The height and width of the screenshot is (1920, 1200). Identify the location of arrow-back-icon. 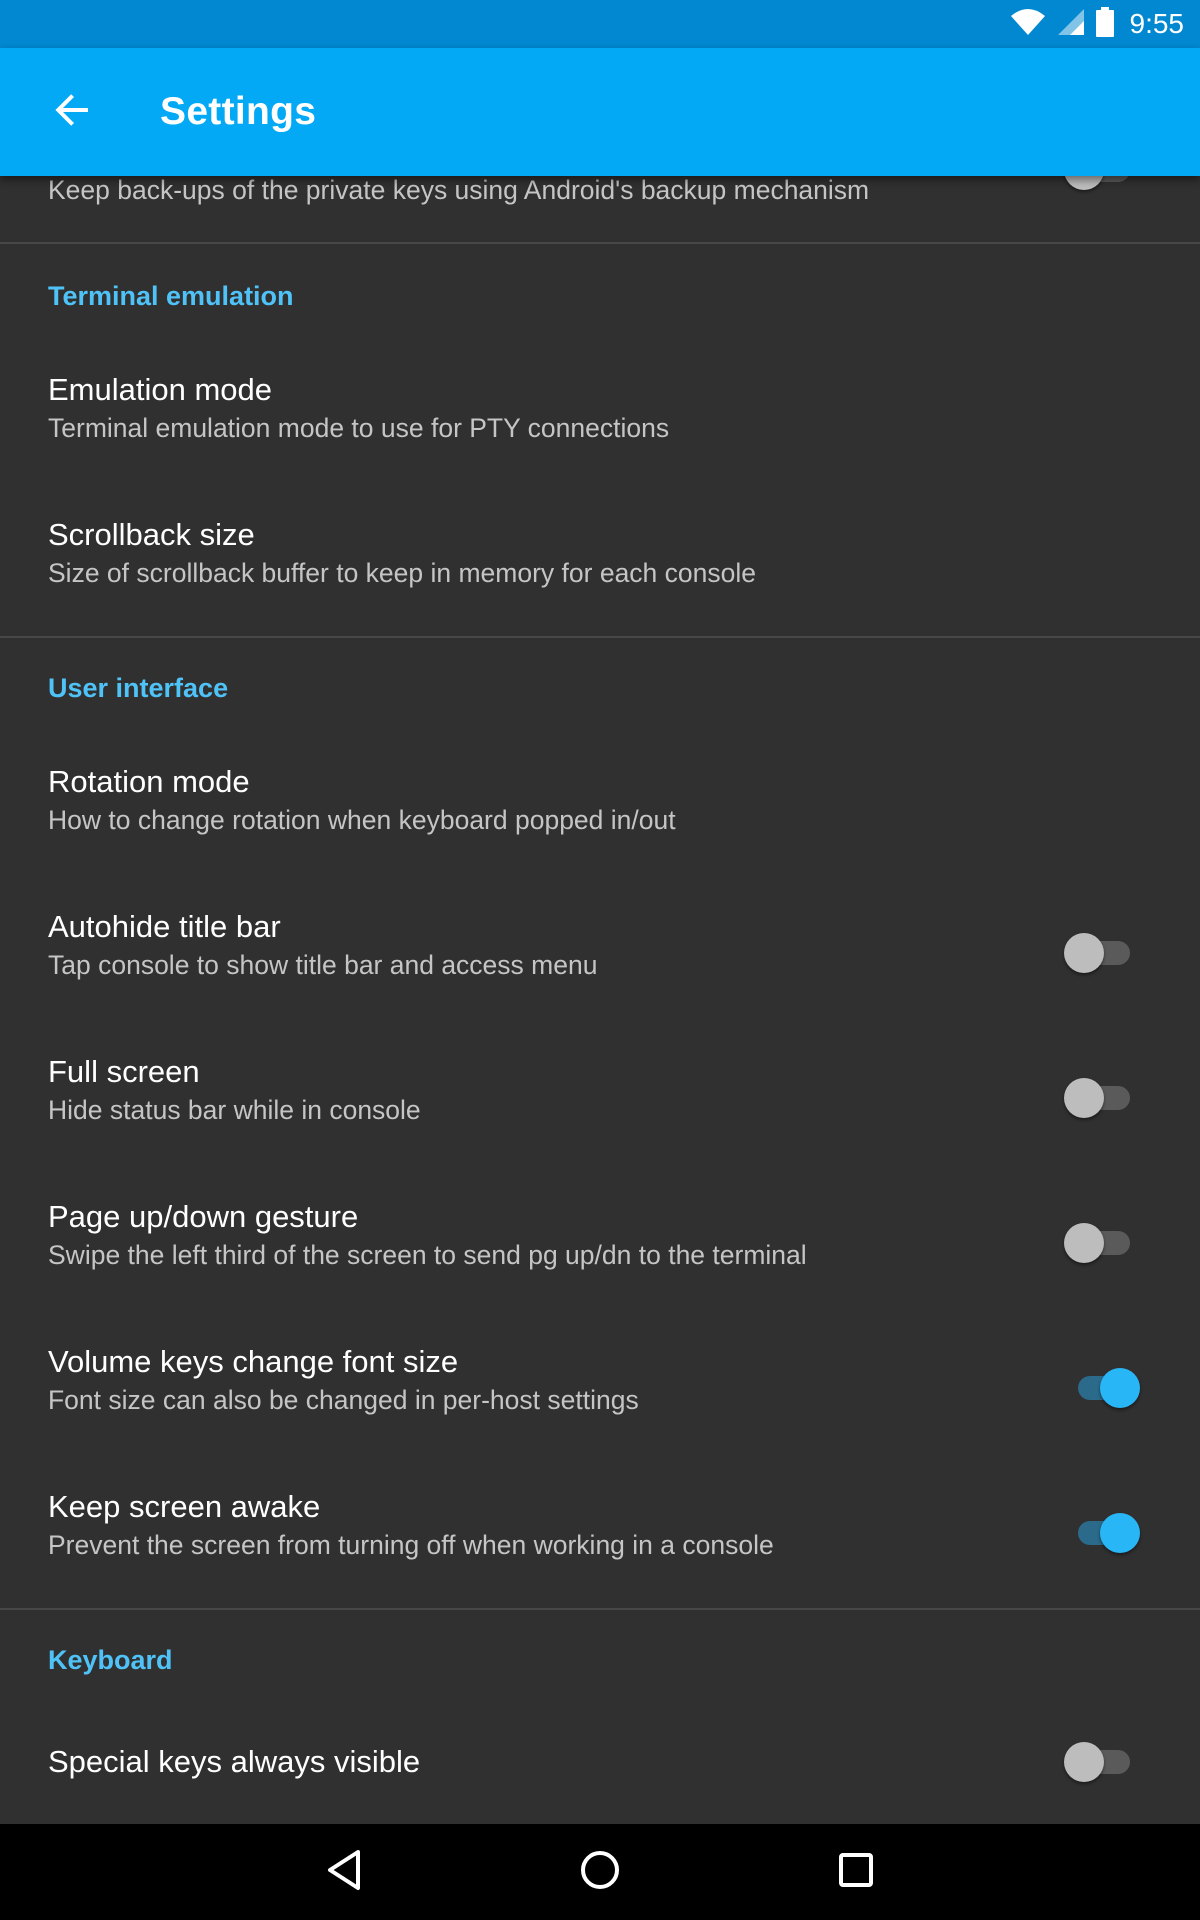
(72, 112).